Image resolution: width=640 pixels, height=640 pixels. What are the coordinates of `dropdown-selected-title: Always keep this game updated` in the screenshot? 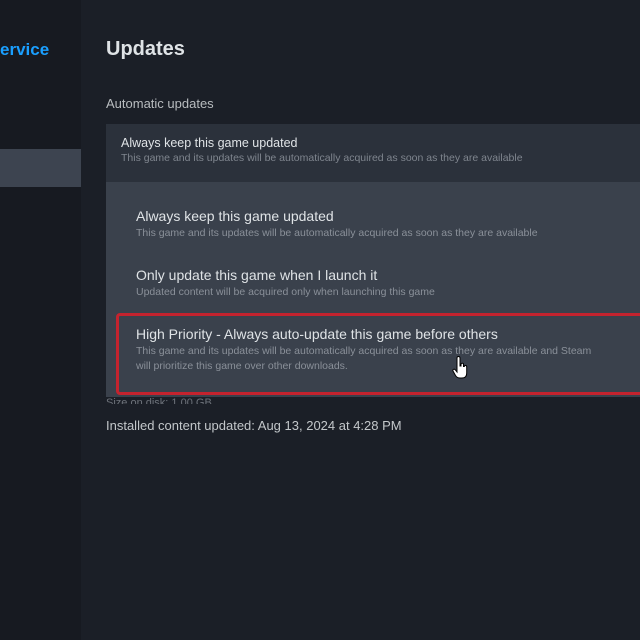 It's located at (209, 143).